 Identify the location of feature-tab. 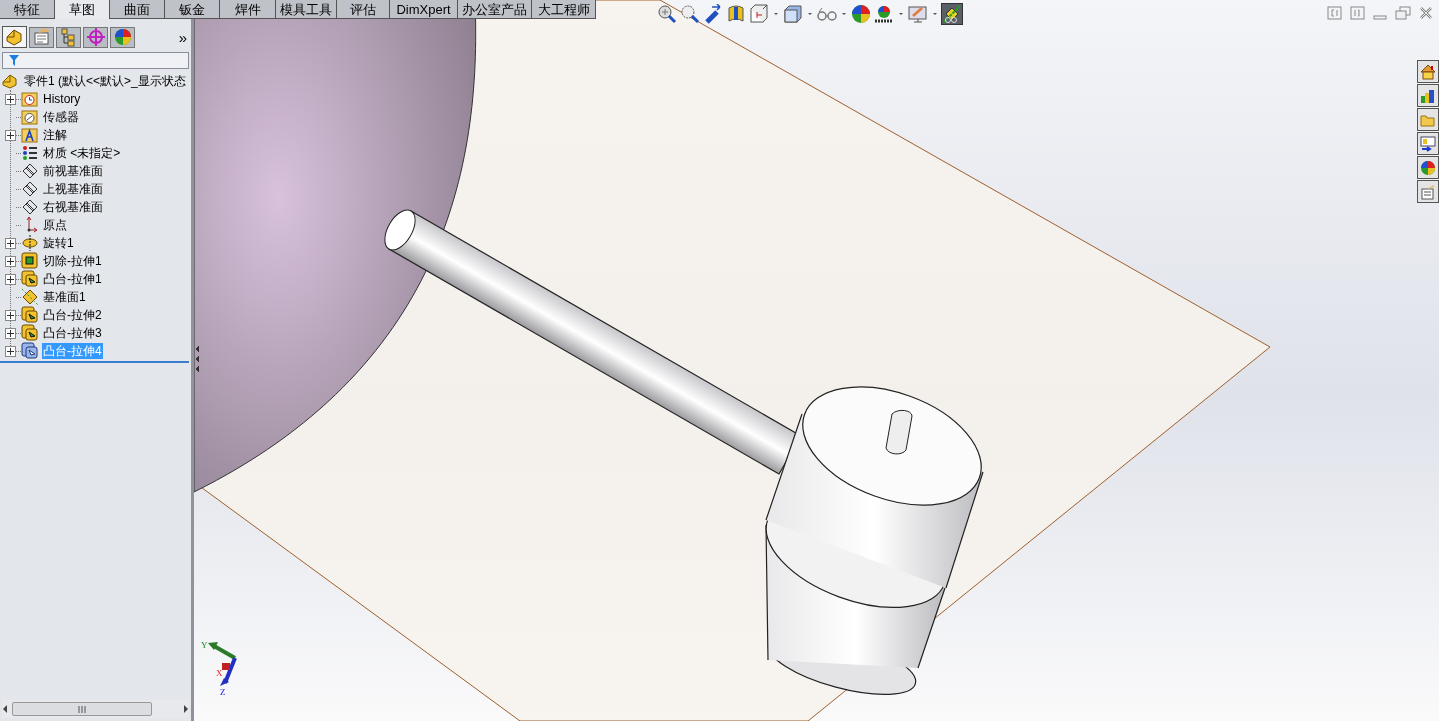
(14, 37).